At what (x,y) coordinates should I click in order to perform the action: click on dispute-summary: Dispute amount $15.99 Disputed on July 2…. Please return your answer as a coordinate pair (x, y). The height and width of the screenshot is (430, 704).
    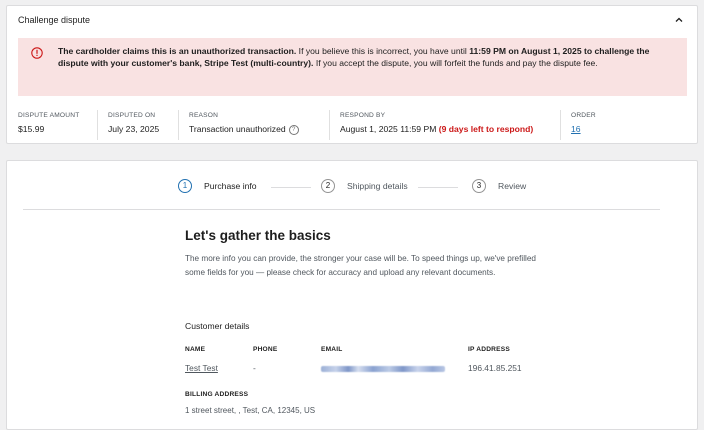
    Looking at the image, I should click on (352, 125).